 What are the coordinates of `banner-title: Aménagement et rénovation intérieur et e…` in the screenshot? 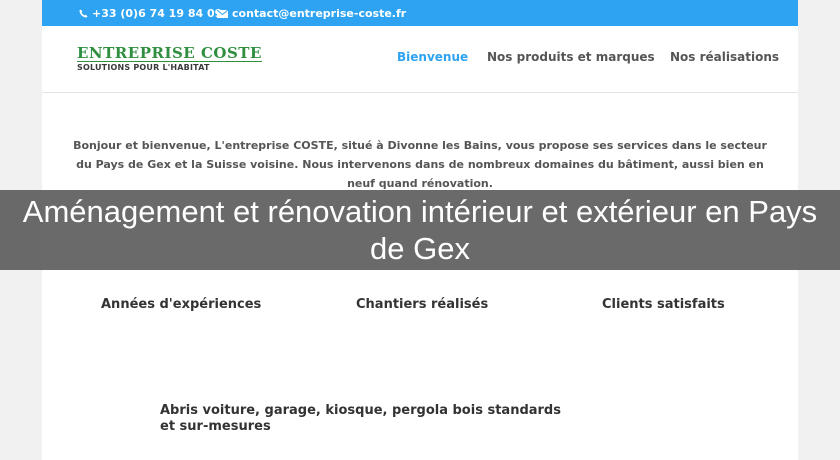 It's located at (420, 230).